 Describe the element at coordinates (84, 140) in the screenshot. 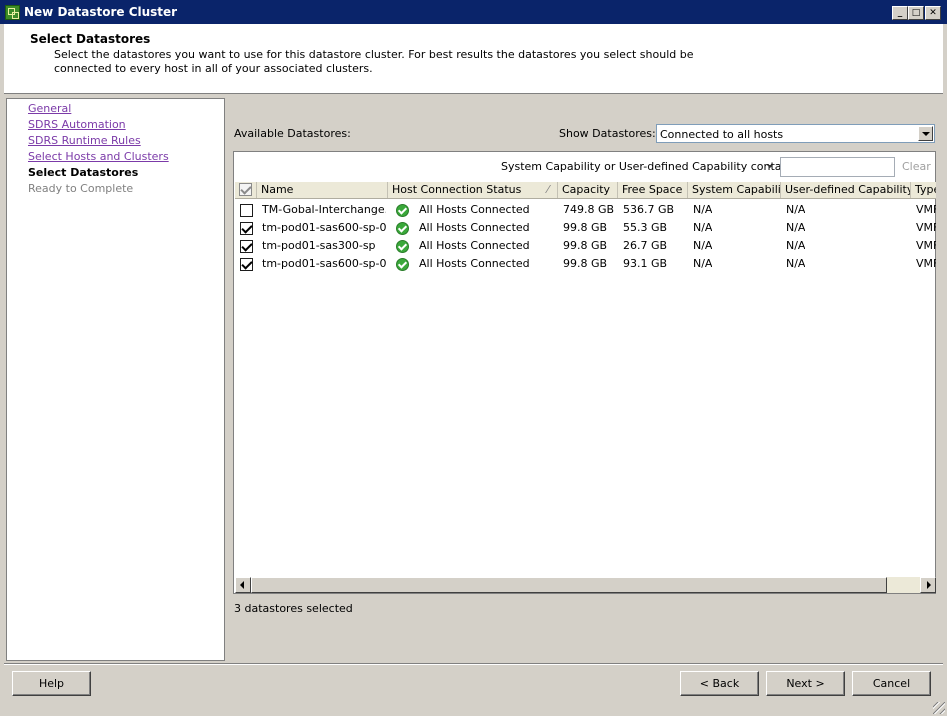

I see `step-sdrs-runtime-rules: SDRS Runtime Rules` at that location.